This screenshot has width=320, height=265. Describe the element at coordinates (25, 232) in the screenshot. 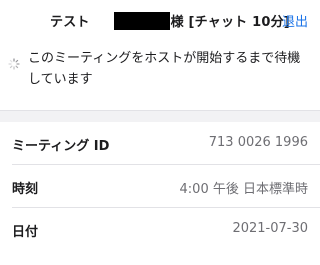

I see `date-label: 日付` at that location.